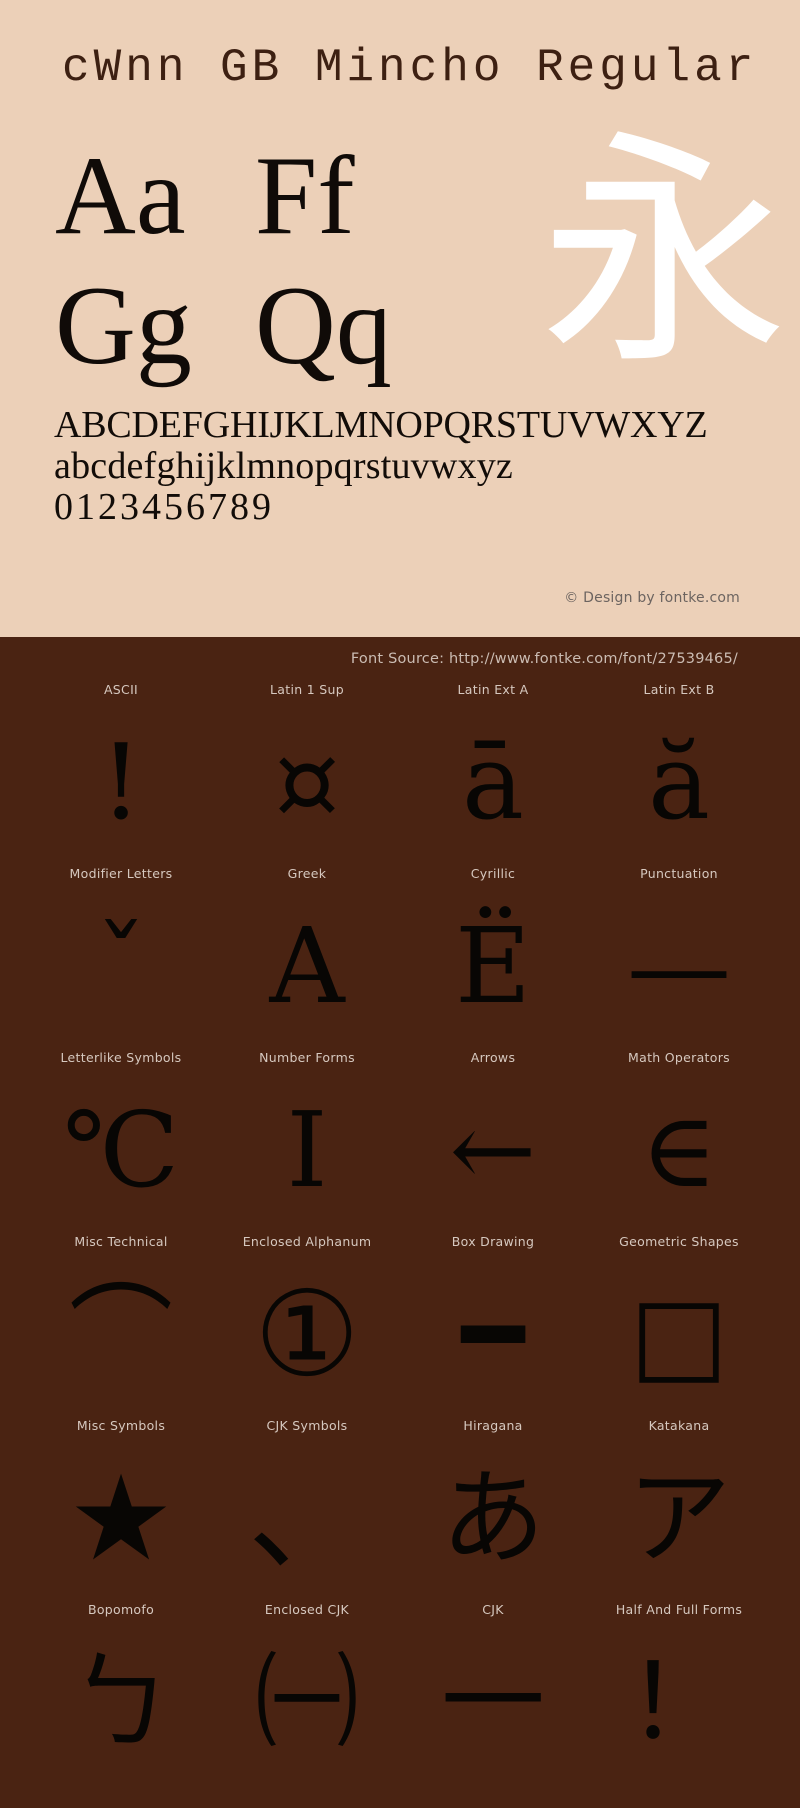  I want to click on hero-cjk-glyph: 永, so click(664, 254).